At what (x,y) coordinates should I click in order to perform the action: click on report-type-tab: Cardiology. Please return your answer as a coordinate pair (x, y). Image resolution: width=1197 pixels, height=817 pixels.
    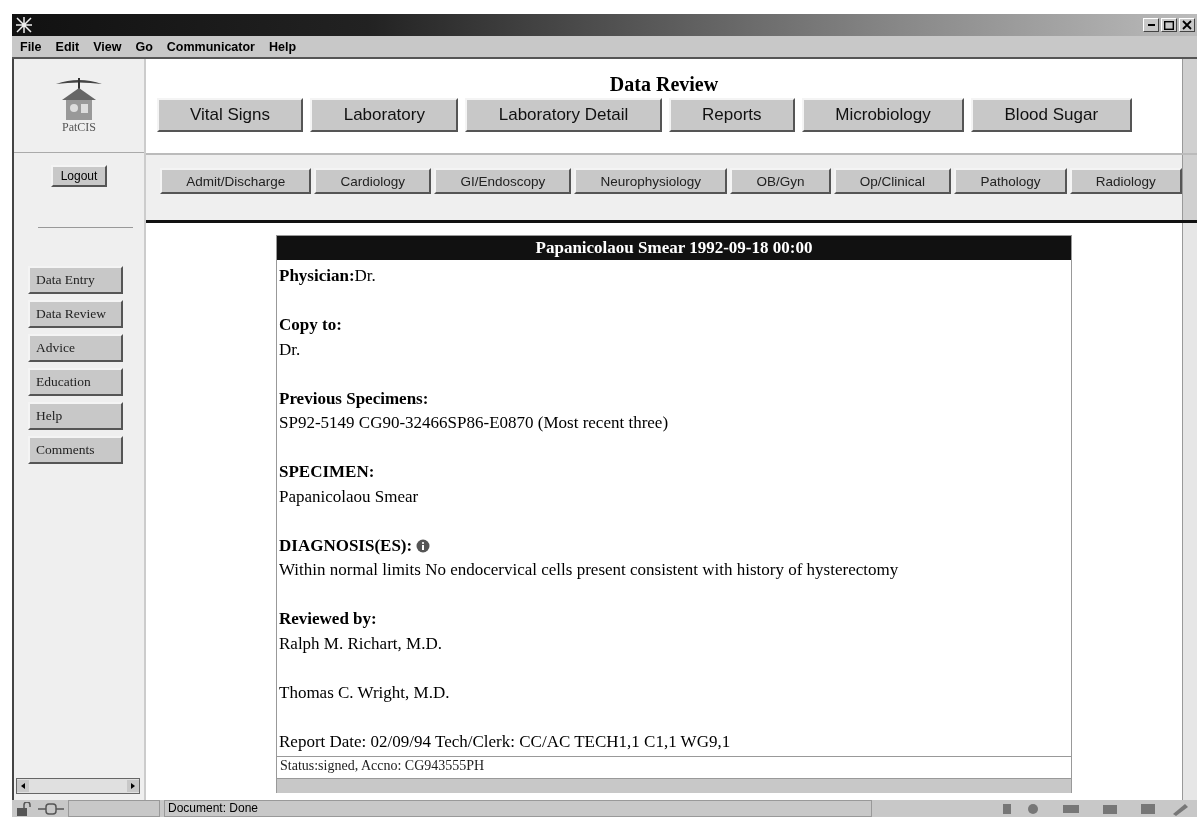
    Looking at the image, I should click on (373, 181).